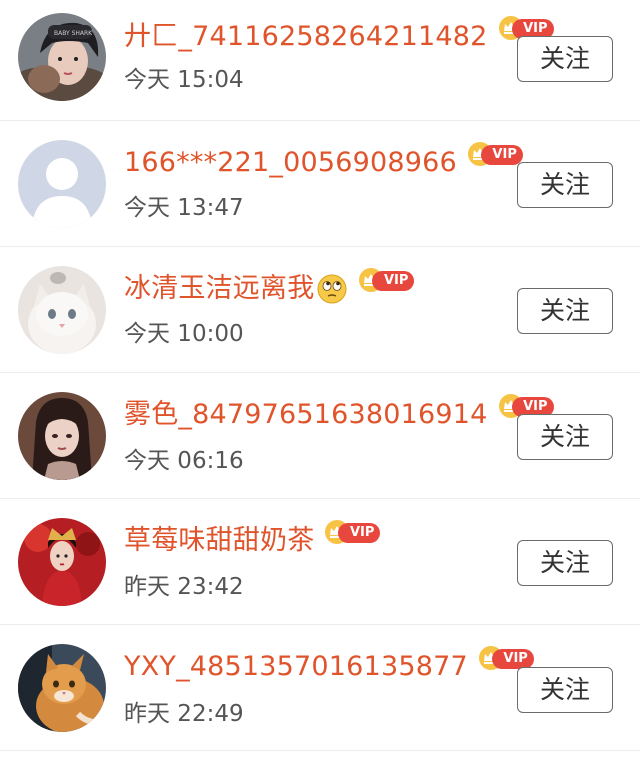  I want to click on username-line: 廾匚_74116258264211482 VIP, so click(339, 35).